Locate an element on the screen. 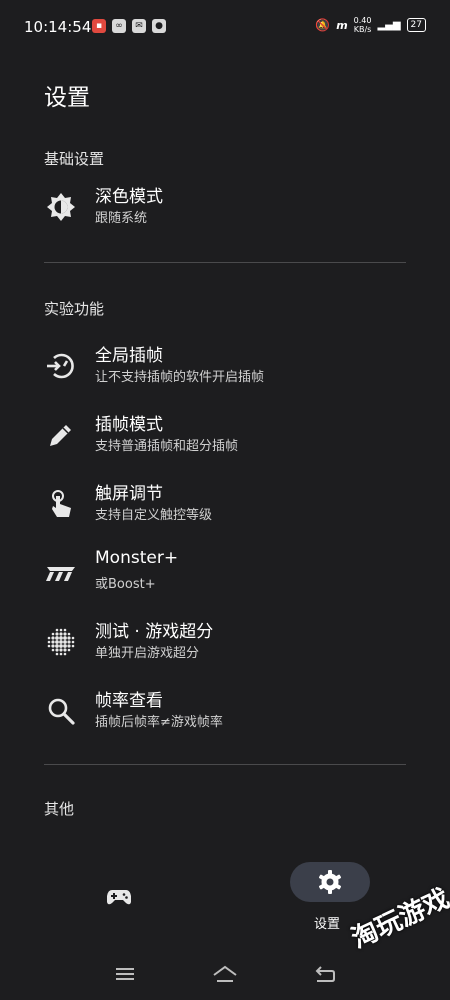 This screenshot has width=450, height=1000. status-right: 🔕 m 0.40 KB/s ▂▄▆ 27 is located at coordinates (370, 25).